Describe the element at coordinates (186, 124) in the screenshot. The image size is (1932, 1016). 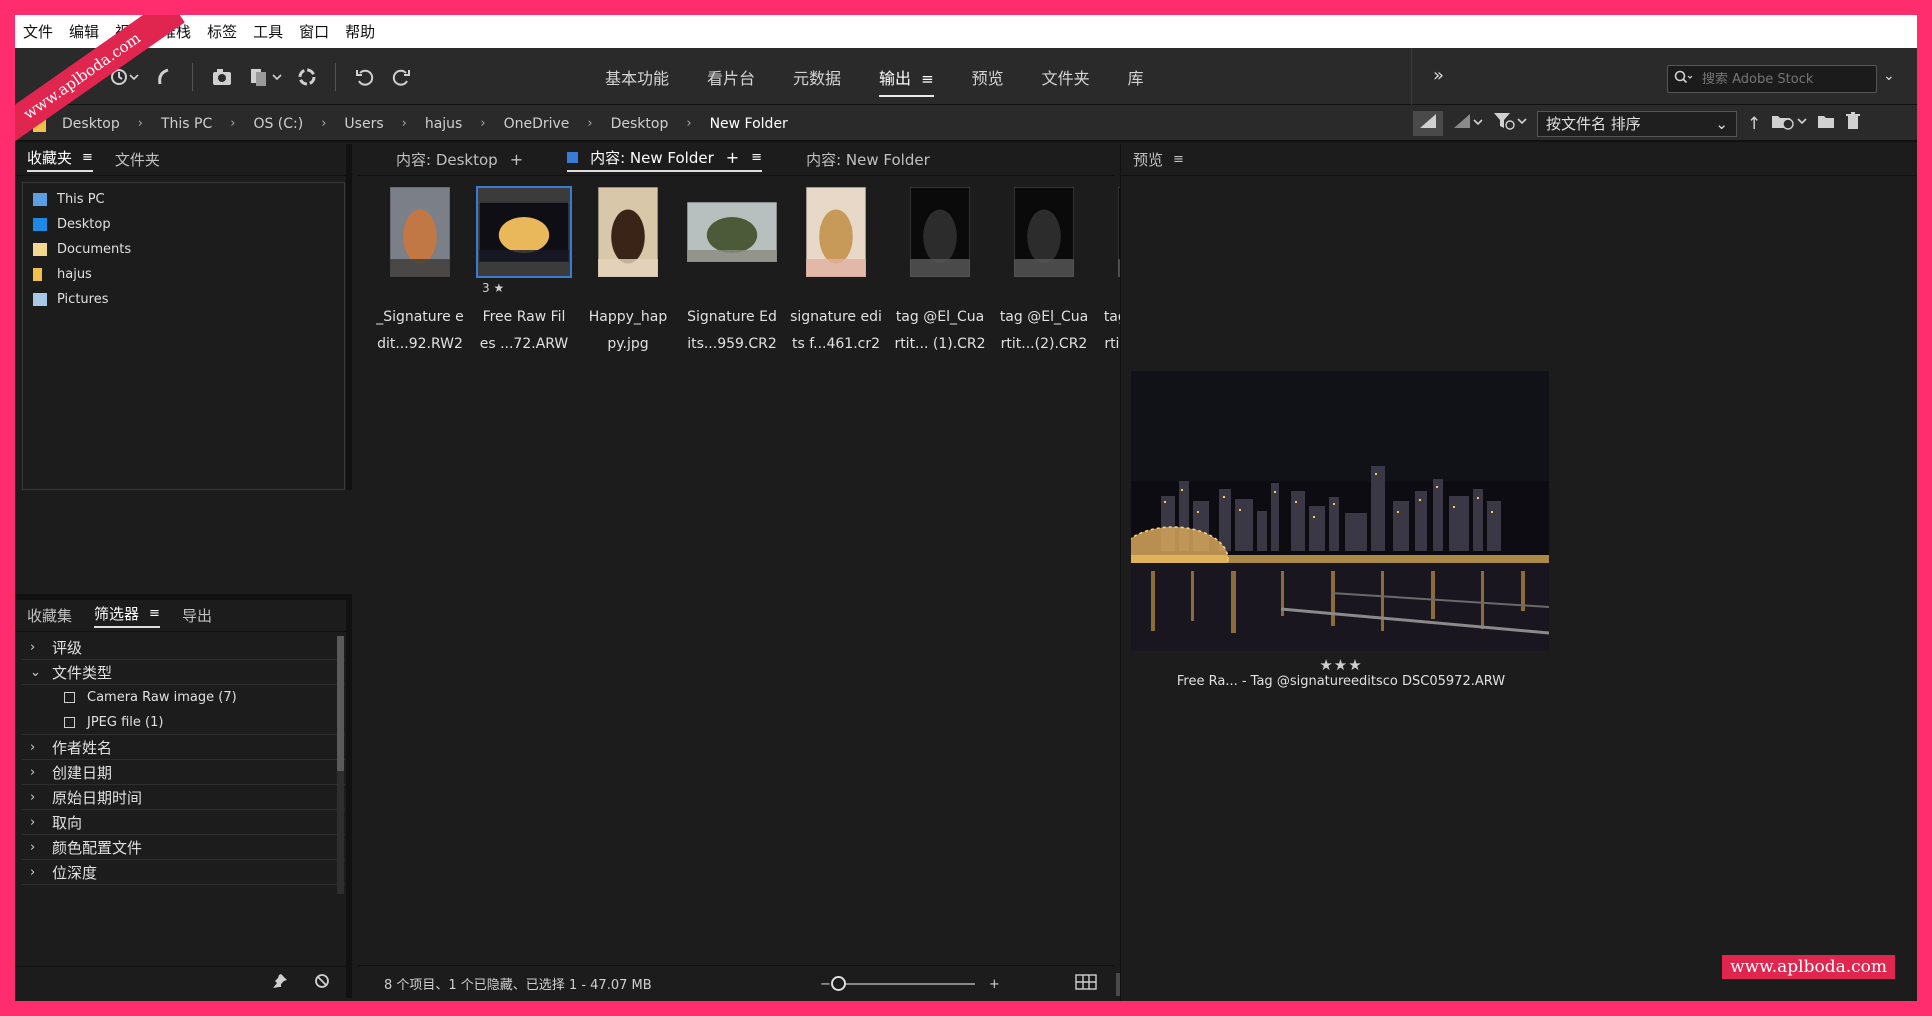
I see `breadcrumb-item: This PC` at that location.